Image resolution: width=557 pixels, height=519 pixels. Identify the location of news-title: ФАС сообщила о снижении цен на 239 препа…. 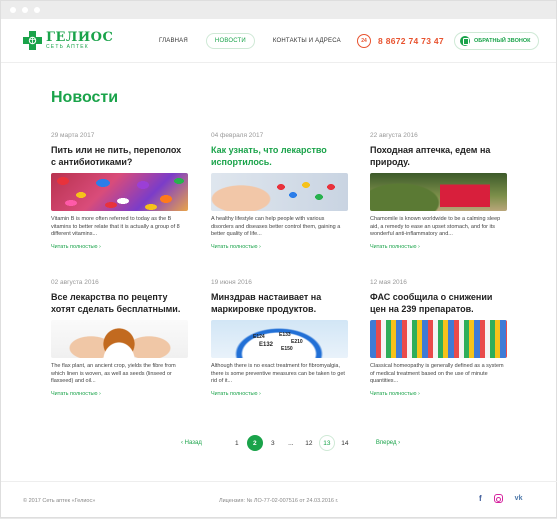
(438, 303).